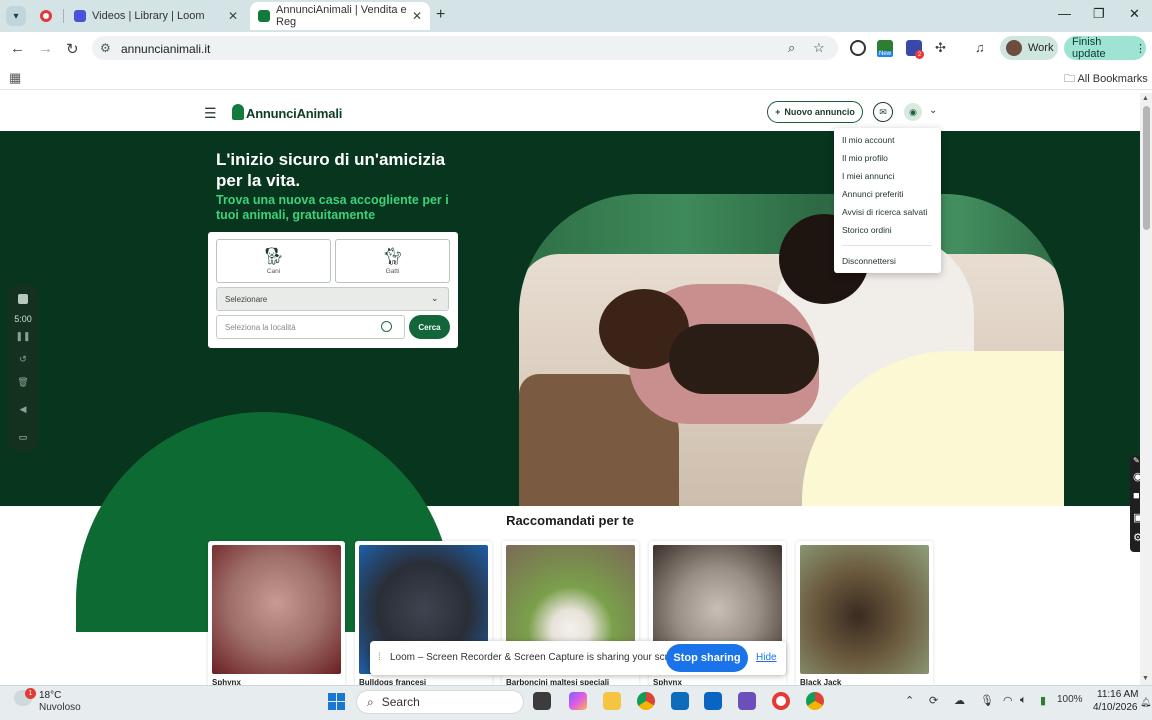  Describe the element at coordinates (1146, 168) in the screenshot. I see `scrollbar-thumb` at that location.